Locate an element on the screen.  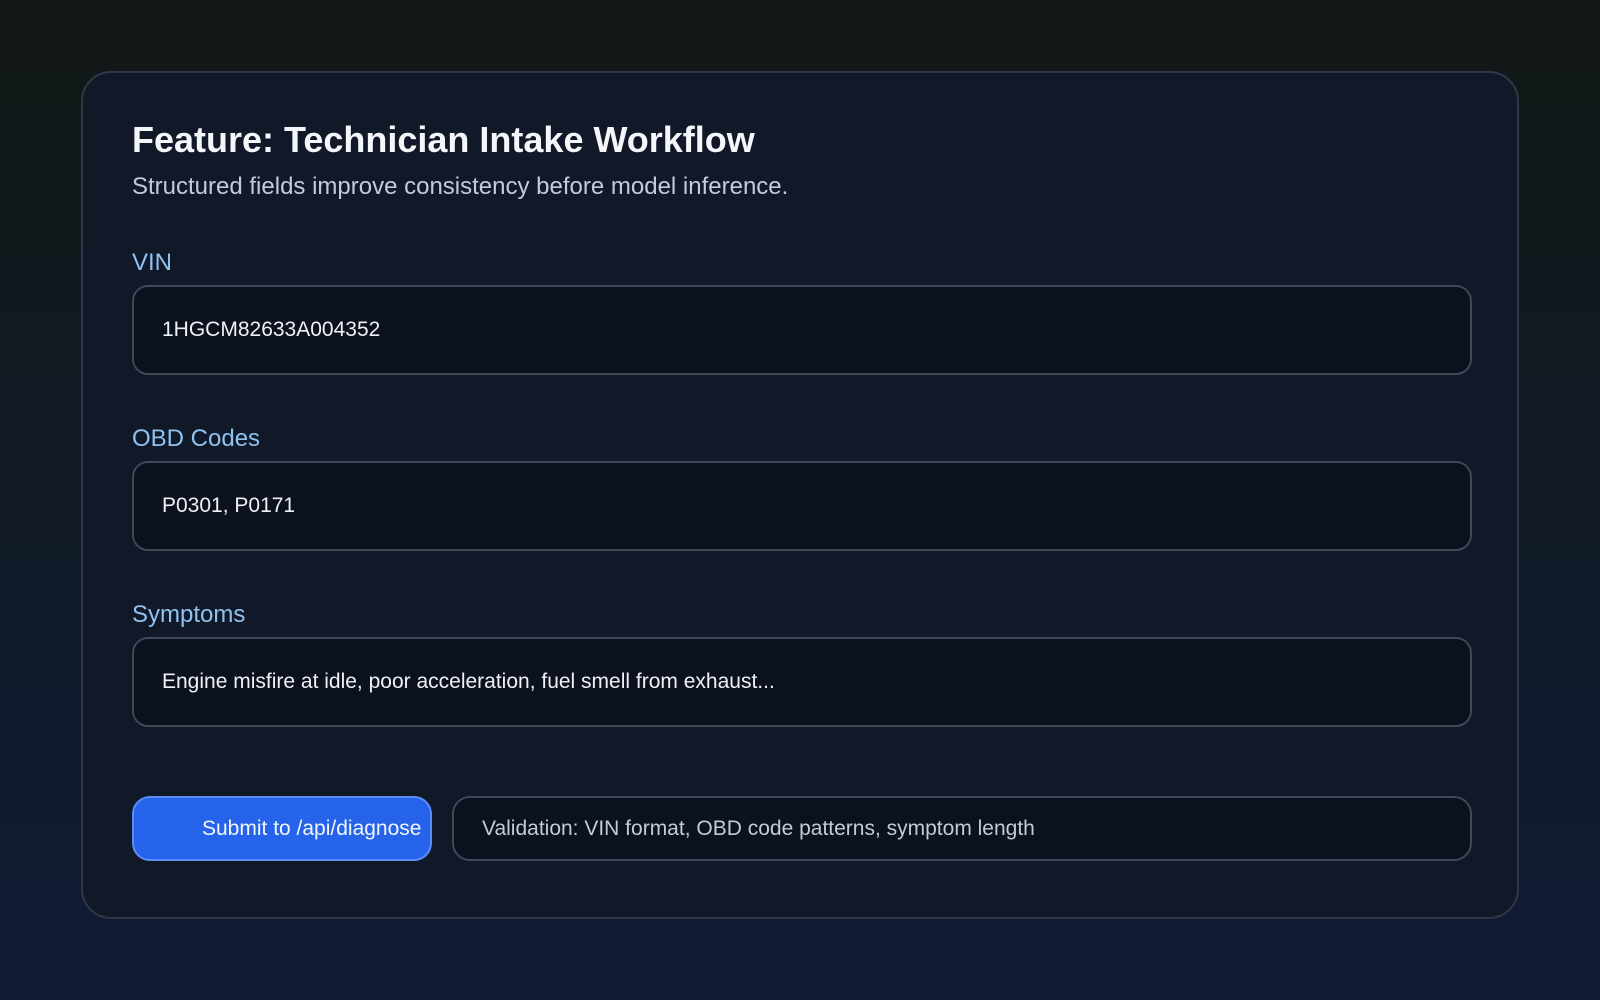
vin-label: VIN is located at coordinates (152, 262).